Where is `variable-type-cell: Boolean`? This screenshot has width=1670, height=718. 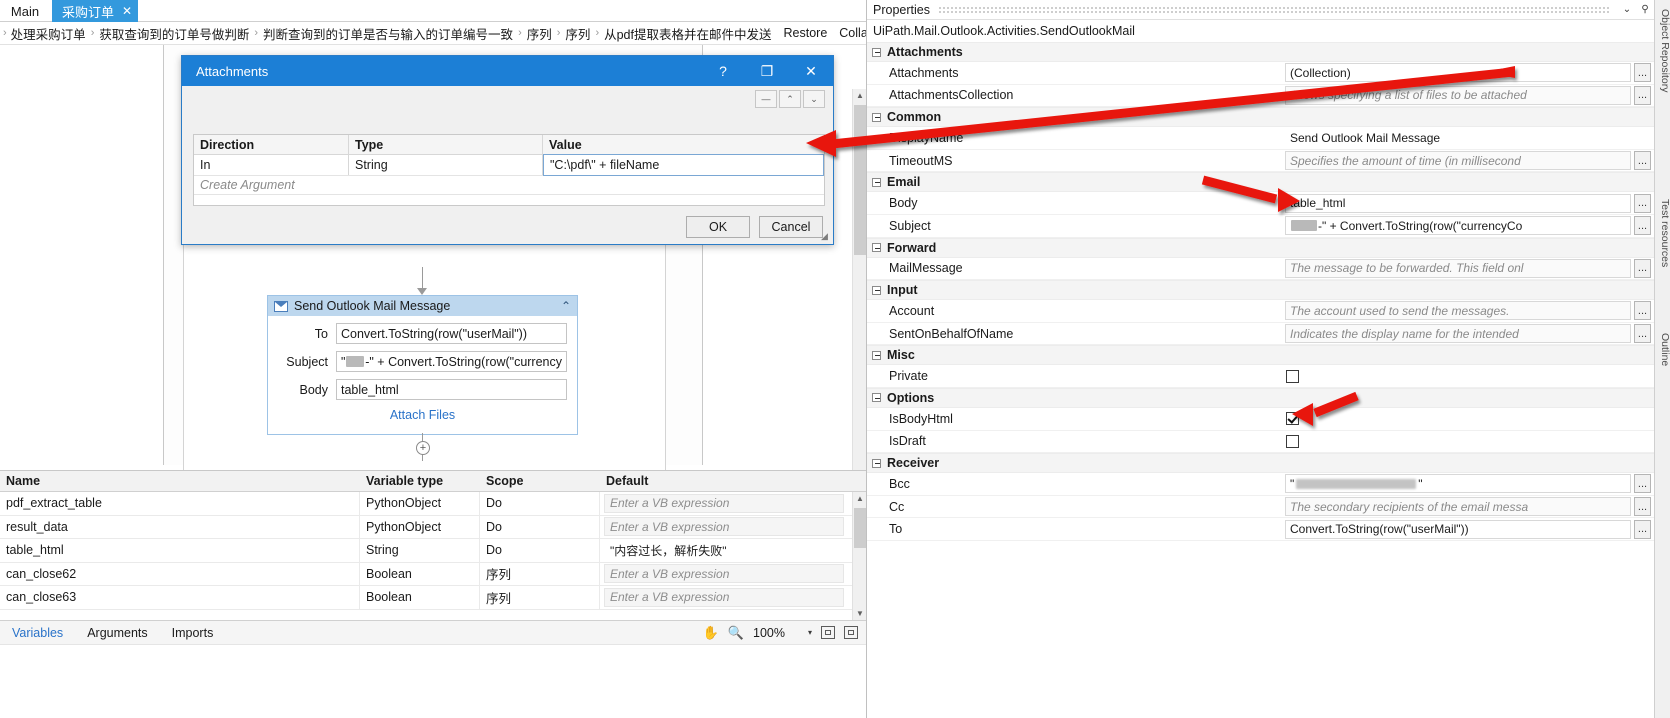 variable-type-cell: Boolean is located at coordinates (420, 573).